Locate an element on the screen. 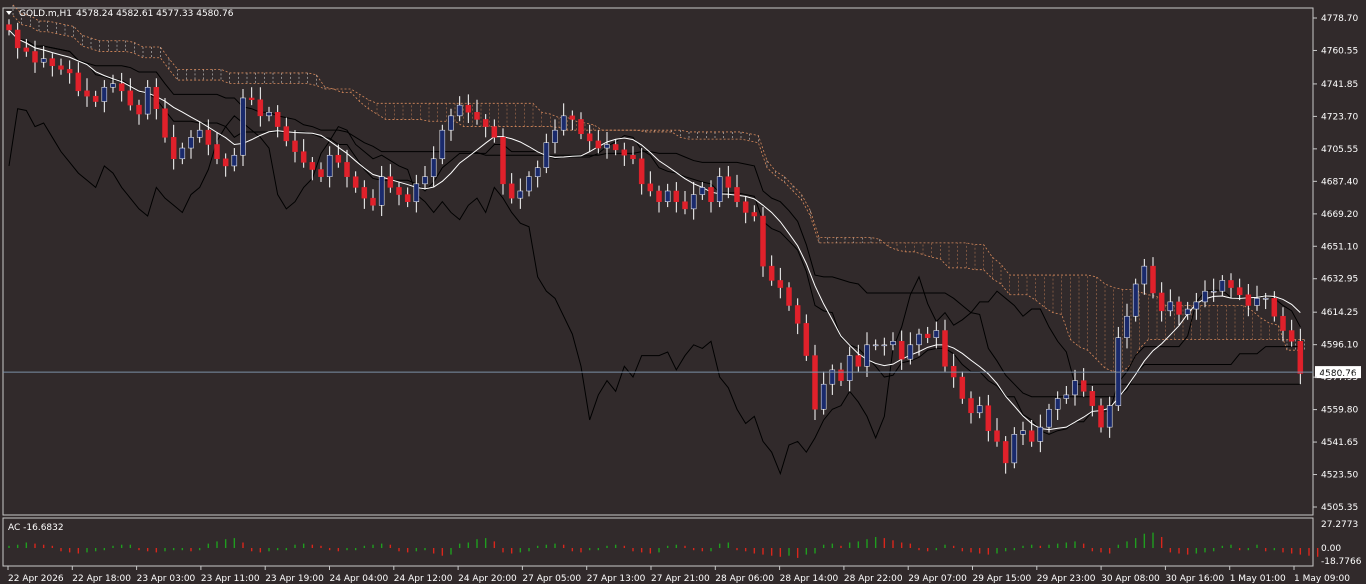  price-label: 4705.55 is located at coordinates (1339, 150).